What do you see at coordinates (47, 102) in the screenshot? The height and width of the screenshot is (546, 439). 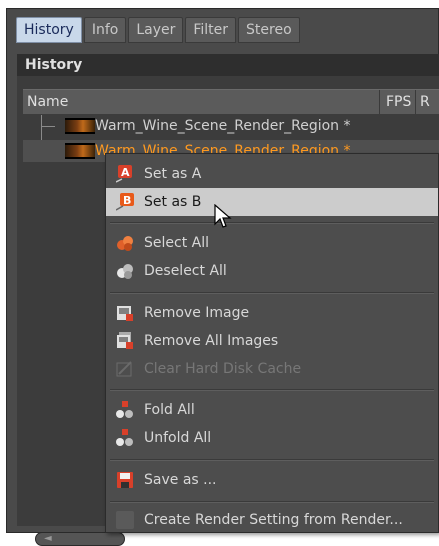 I see `column-name: Name` at bounding box center [47, 102].